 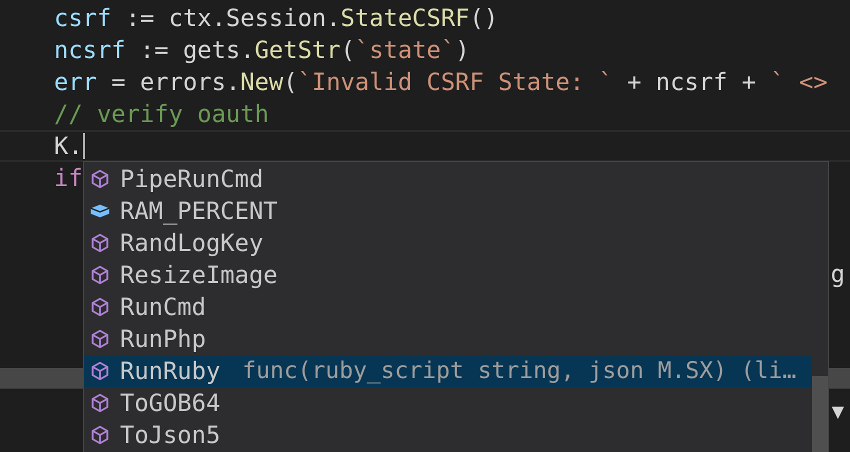 I want to click on code-token: = errors., so click(x=175, y=82).